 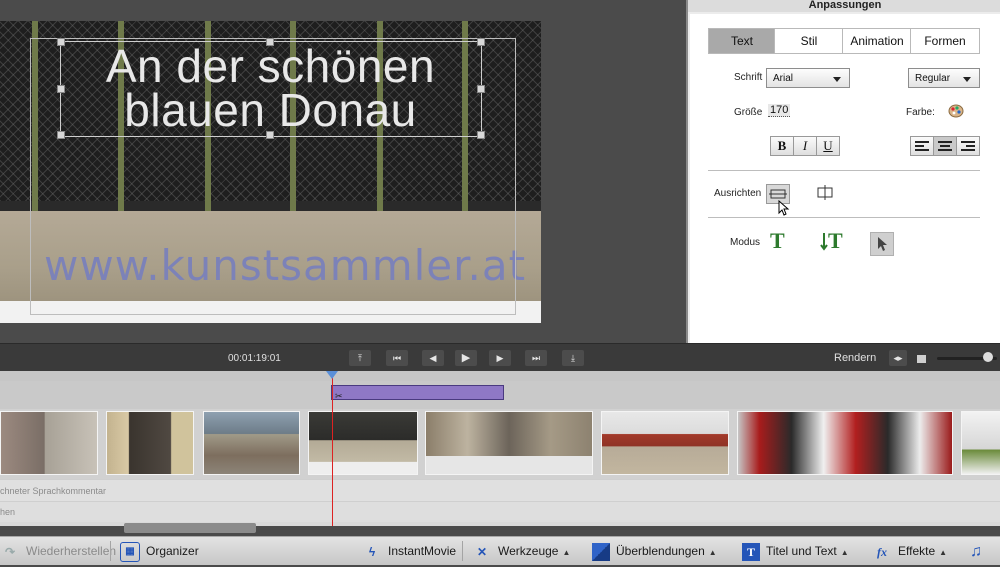 What do you see at coordinates (976, 551) in the screenshot?
I see `music-icon: ♫` at bounding box center [976, 551].